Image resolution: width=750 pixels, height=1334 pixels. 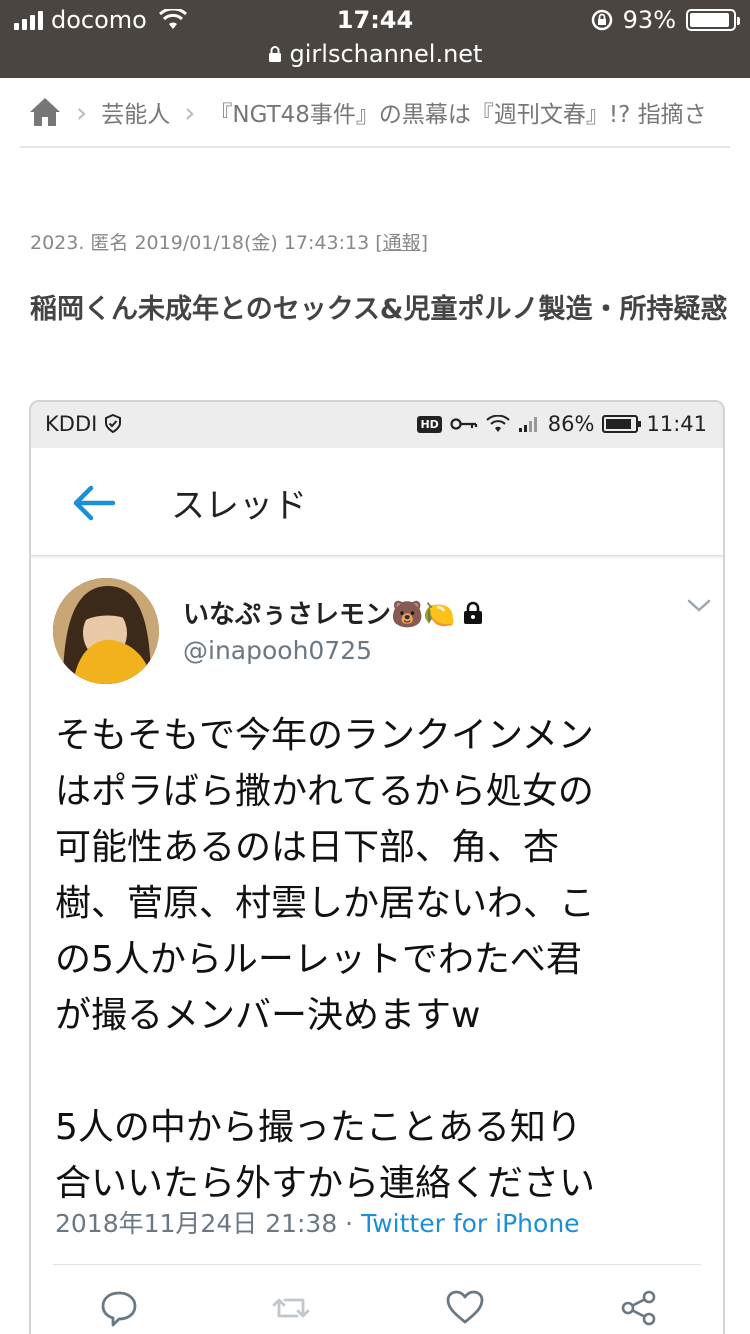 What do you see at coordinates (386, 54) in the screenshot?
I see `url-text: girlschannel.net` at bounding box center [386, 54].